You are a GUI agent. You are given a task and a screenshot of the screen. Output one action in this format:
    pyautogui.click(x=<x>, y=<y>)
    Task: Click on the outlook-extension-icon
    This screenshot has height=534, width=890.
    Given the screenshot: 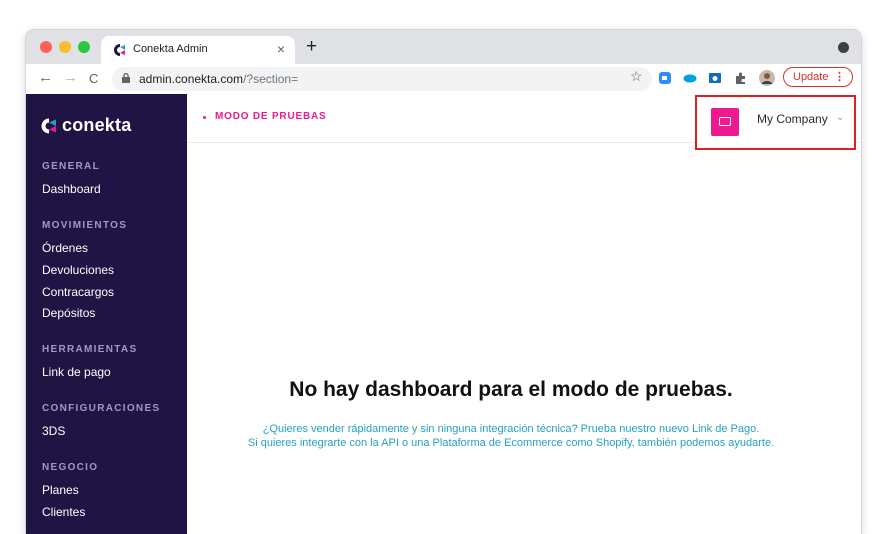 What is the action you would take?
    pyautogui.click(x=715, y=78)
    